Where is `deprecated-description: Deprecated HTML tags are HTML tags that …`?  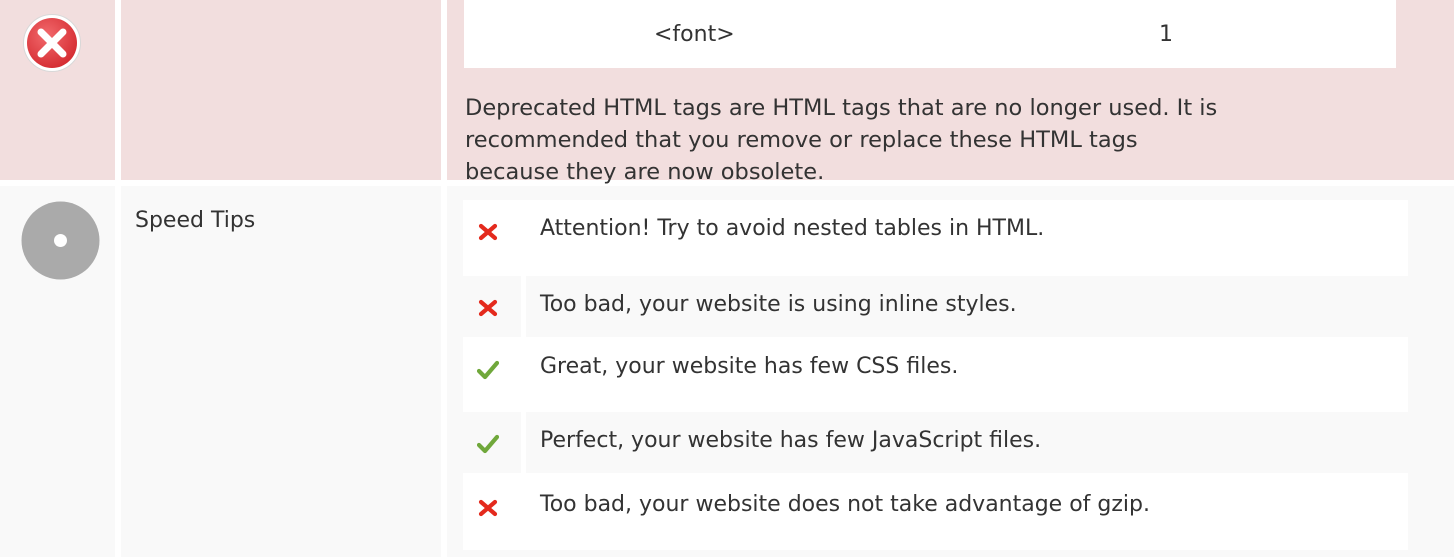 deprecated-description: Deprecated HTML tags are HTML tags that … is located at coordinates (841, 140).